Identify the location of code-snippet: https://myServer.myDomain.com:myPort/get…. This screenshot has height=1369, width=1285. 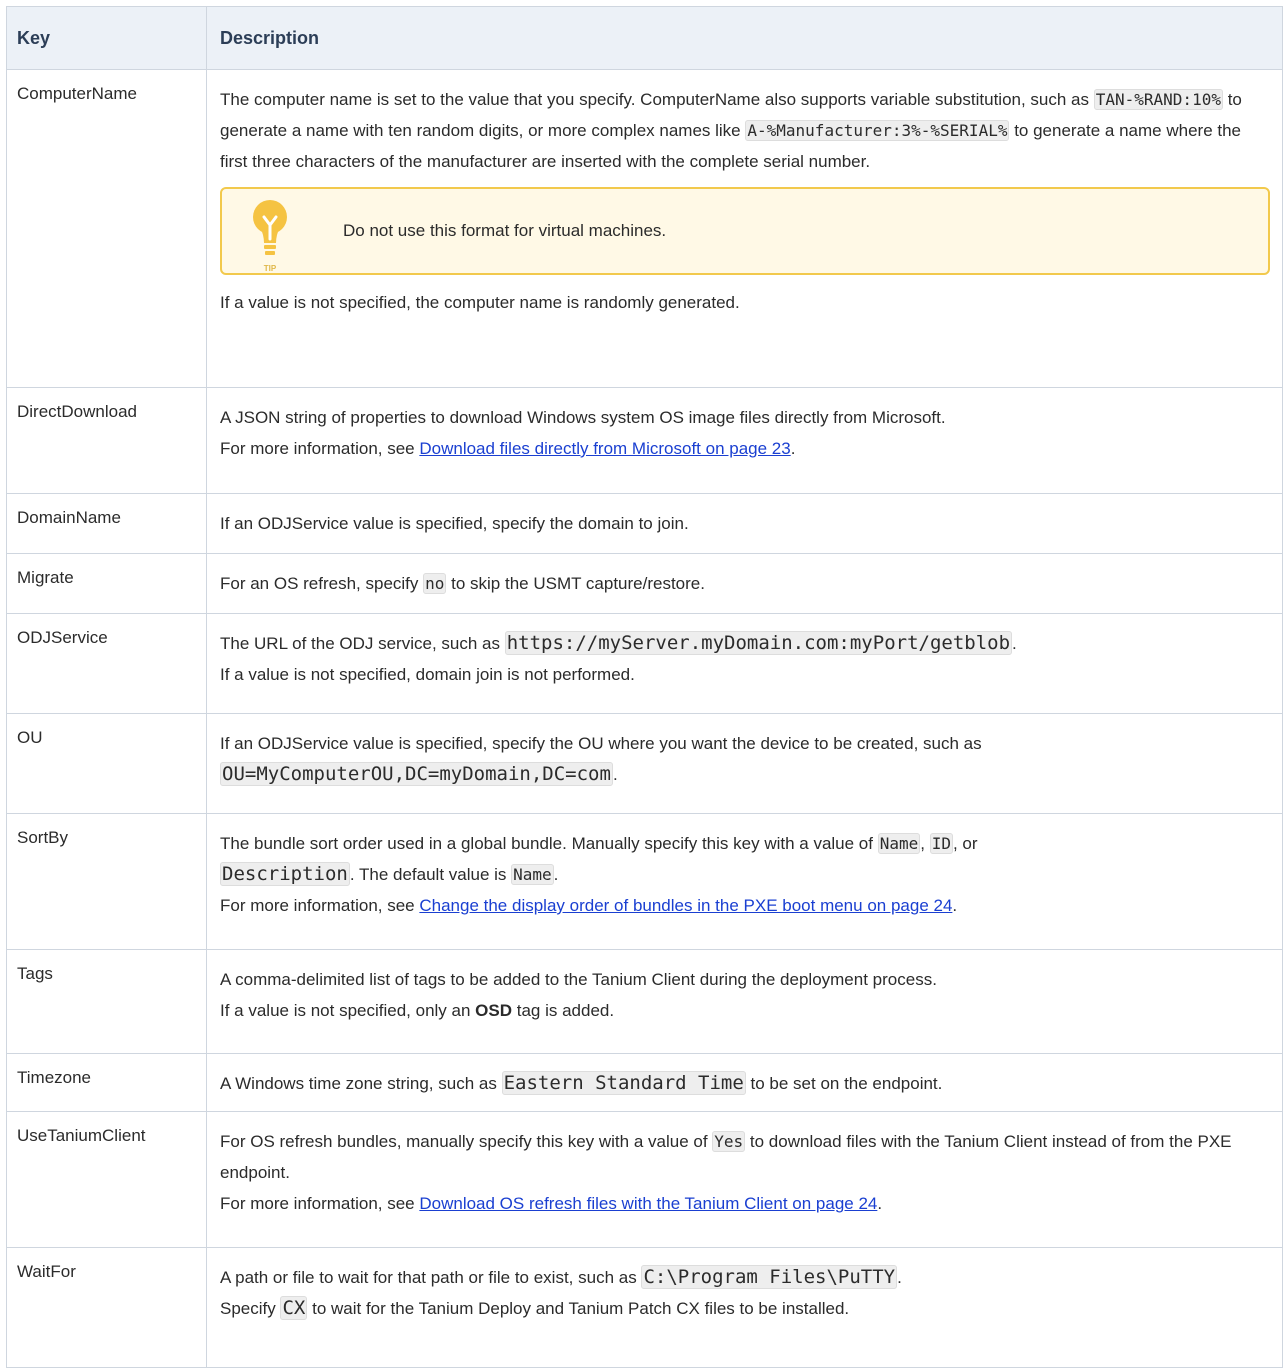
(758, 643).